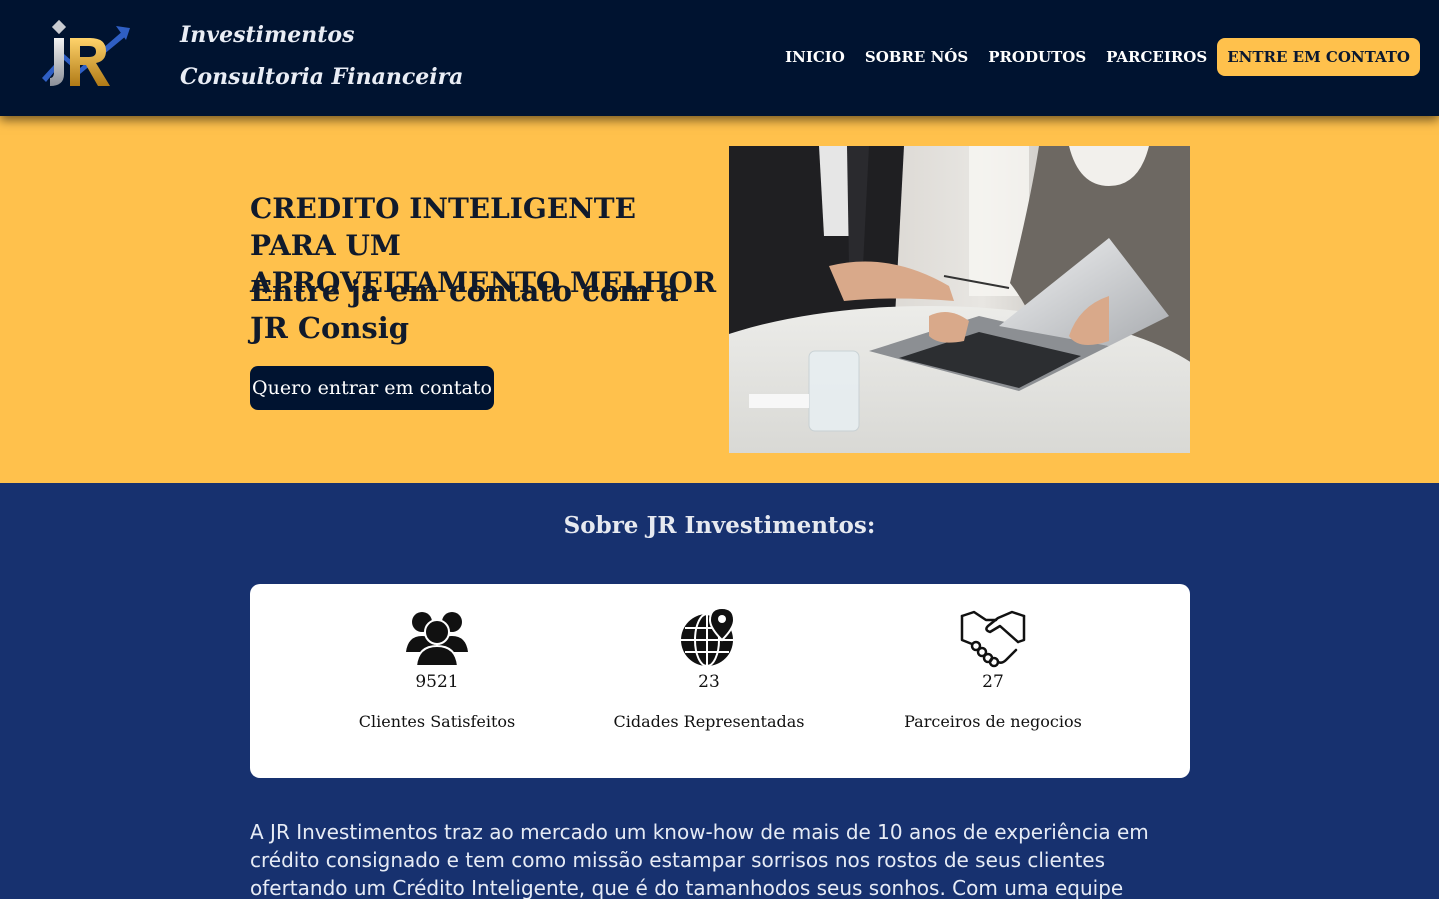 The width and height of the screenshot is (1439, 899). What do you see at coordinates (719, 525) in the screenshot?
I see `about-title: Sobre JR Investimentos:` at bounding box center [719, 525].